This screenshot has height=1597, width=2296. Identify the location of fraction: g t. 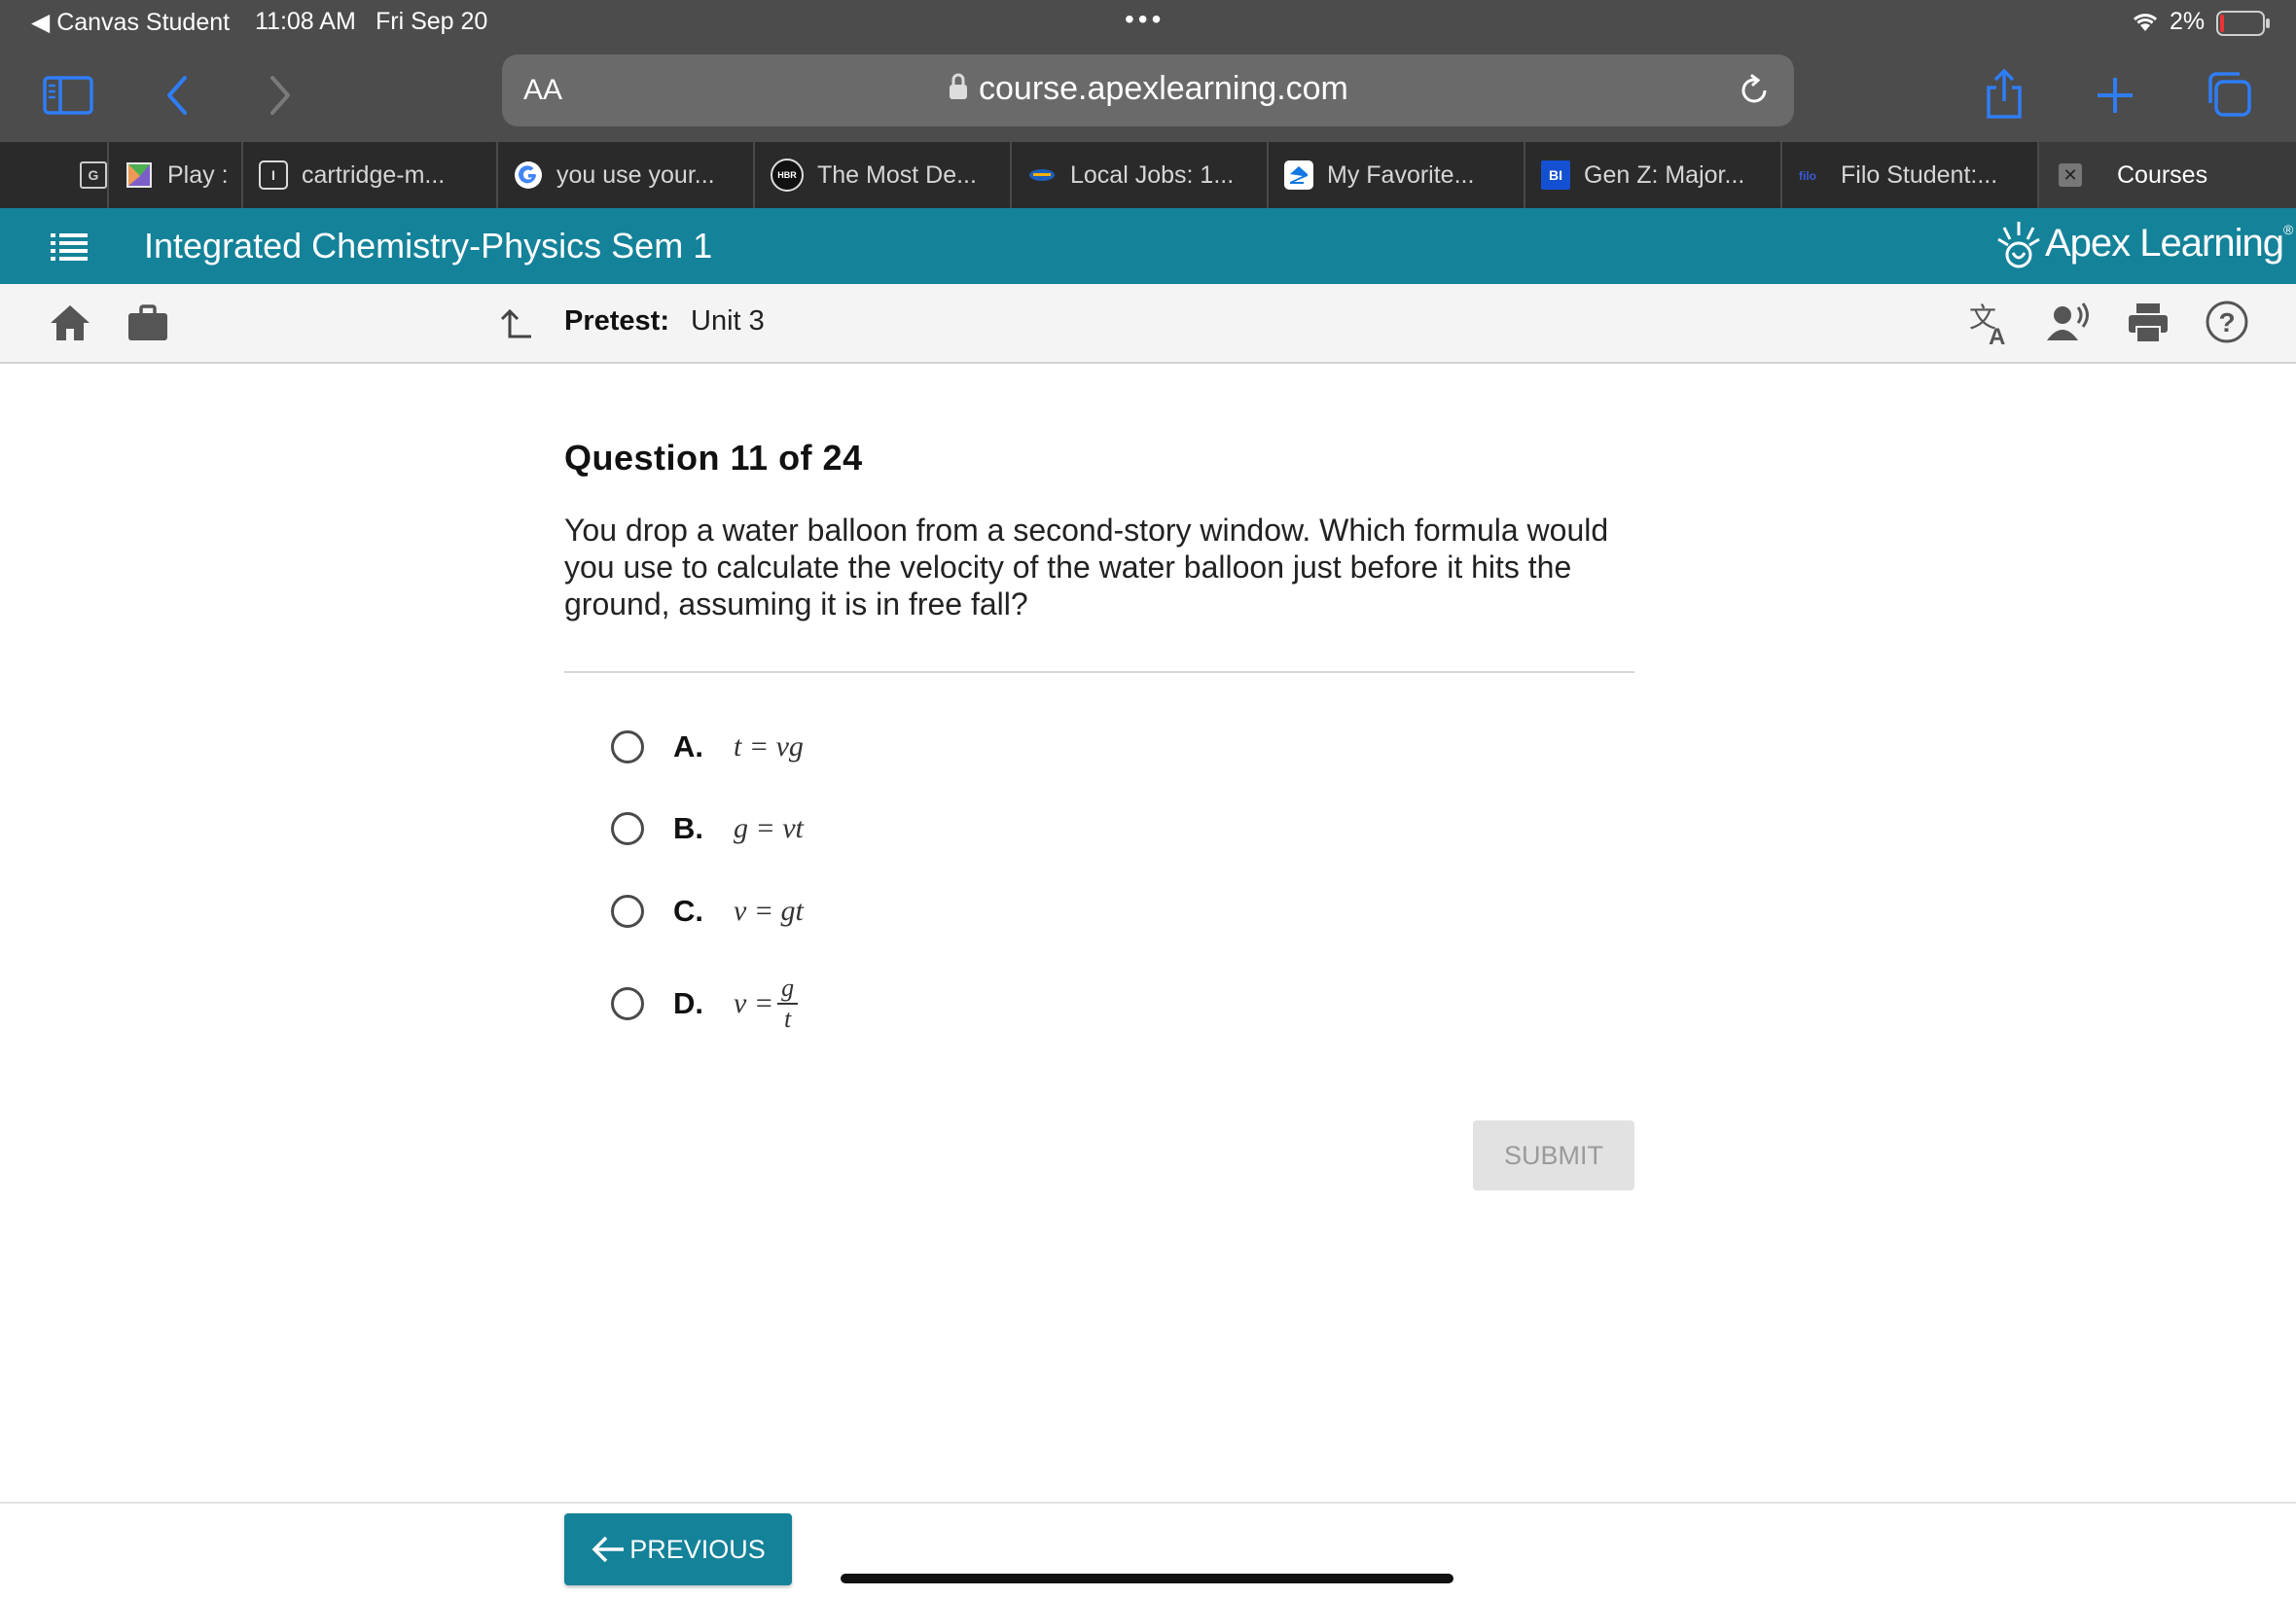
(788, 1004).